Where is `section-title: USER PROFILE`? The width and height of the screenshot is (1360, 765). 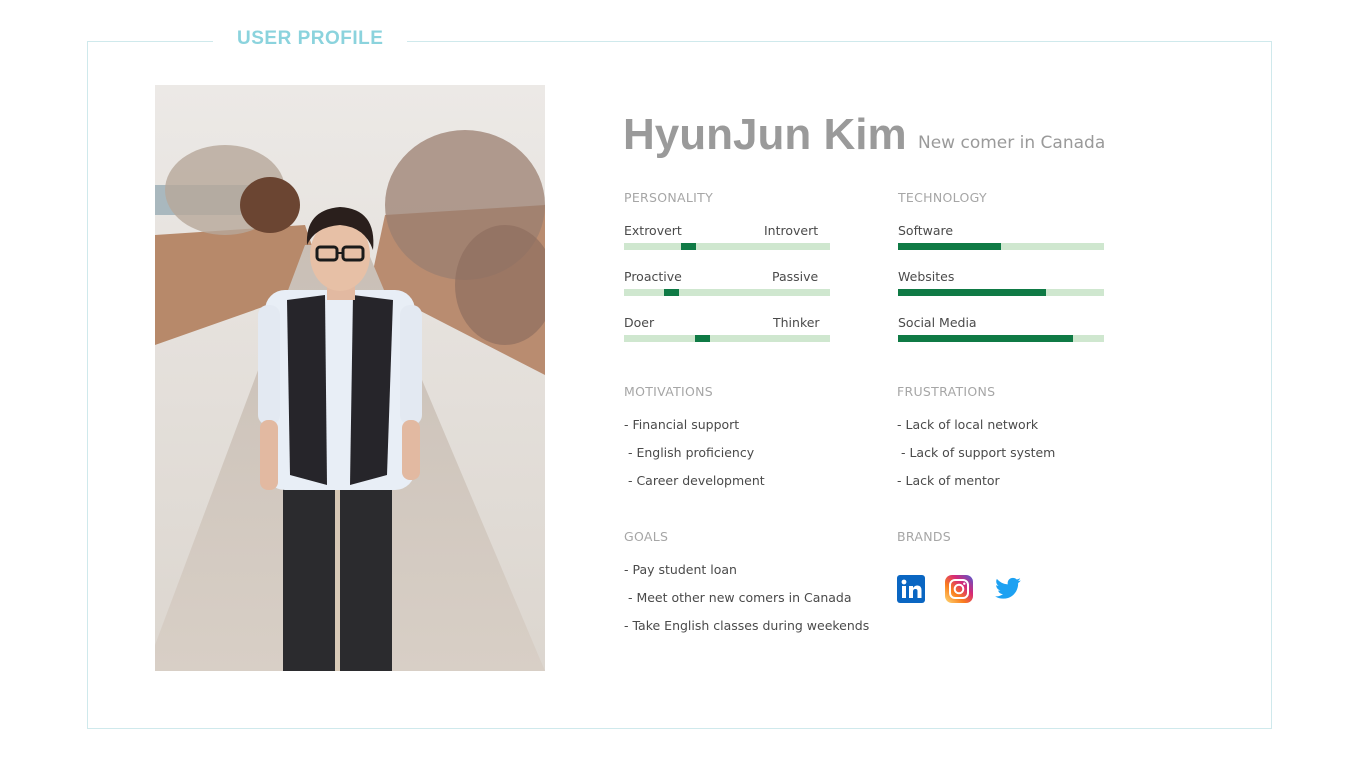
section-title: USER PROFILE is located at coordinates (310, 39).